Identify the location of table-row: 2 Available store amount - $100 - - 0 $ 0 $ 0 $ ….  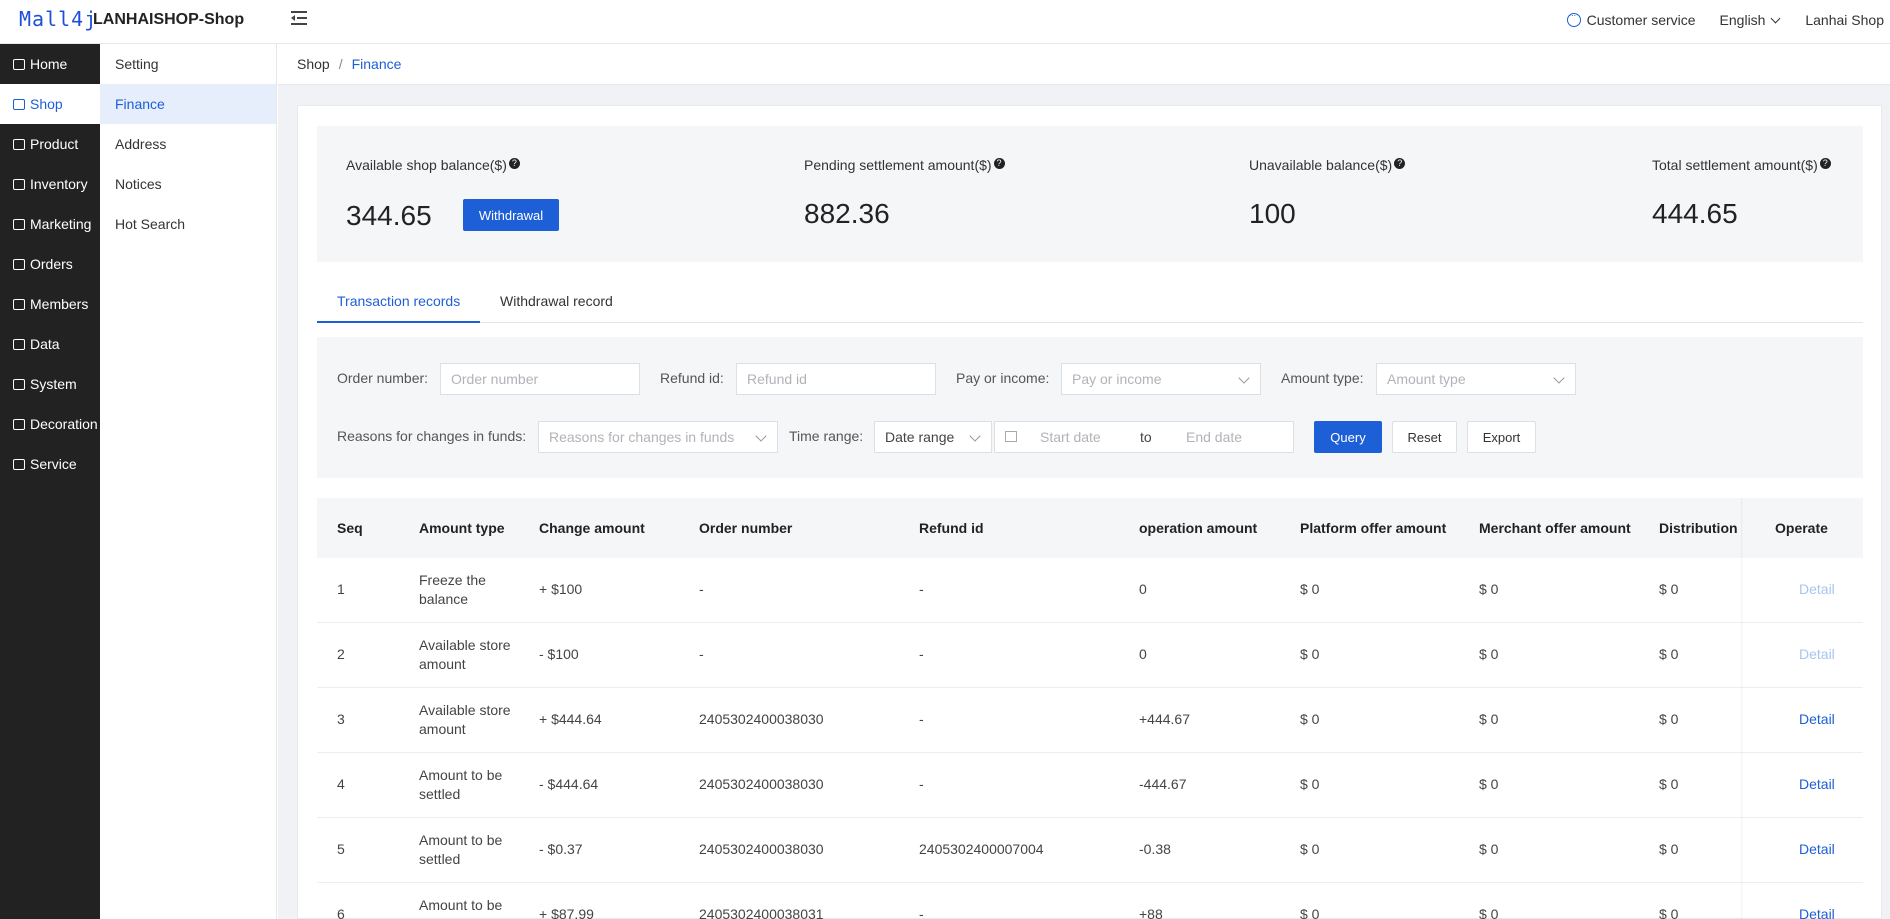
(1090, 655).